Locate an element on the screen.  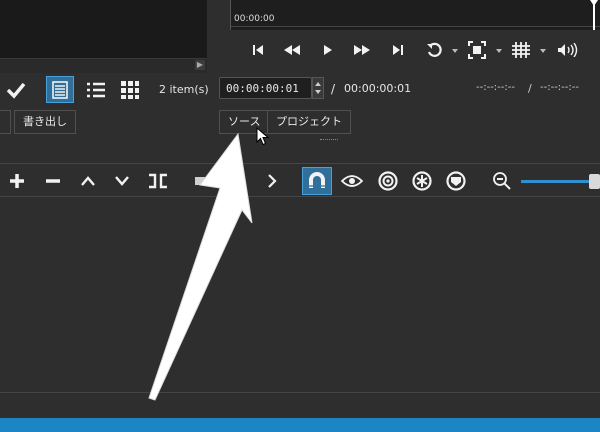
horizontal-scrollbar: ▶ is located at coordinates (103, 65).